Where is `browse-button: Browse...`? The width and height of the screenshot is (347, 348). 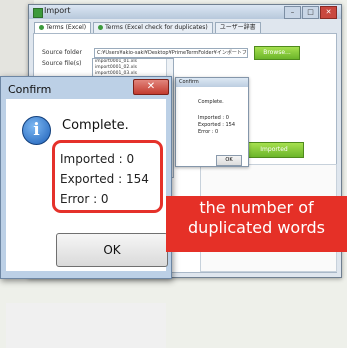
browse-button: Browse... is located at coordinates (277, 53).